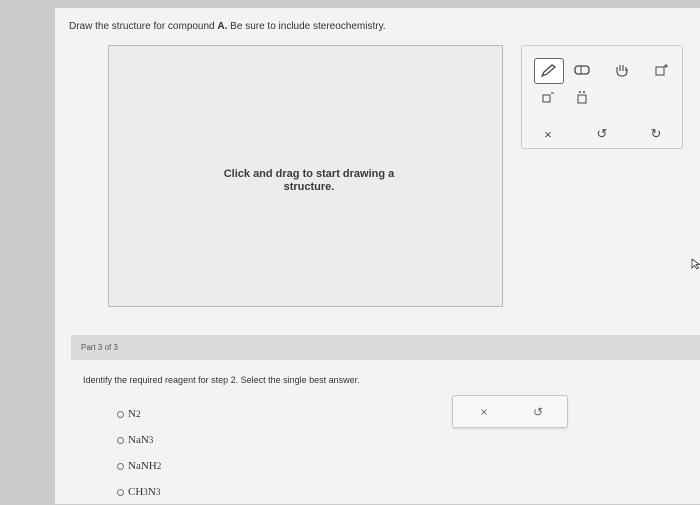 This screenshot has height=505, width=700. Describe the element at coordinates (548, 134) in the screenshot. I see `clear-icon: ×` at that location.